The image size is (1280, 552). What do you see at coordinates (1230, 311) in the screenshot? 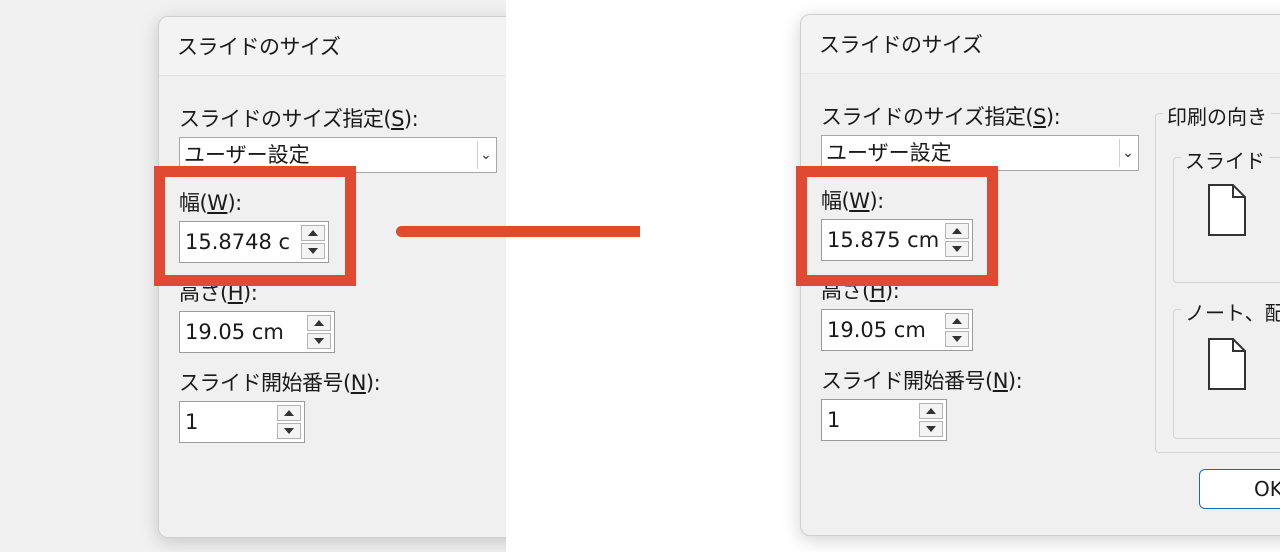
I see `notes-group-label: ノート、配` at bounding box center [1230, 311].